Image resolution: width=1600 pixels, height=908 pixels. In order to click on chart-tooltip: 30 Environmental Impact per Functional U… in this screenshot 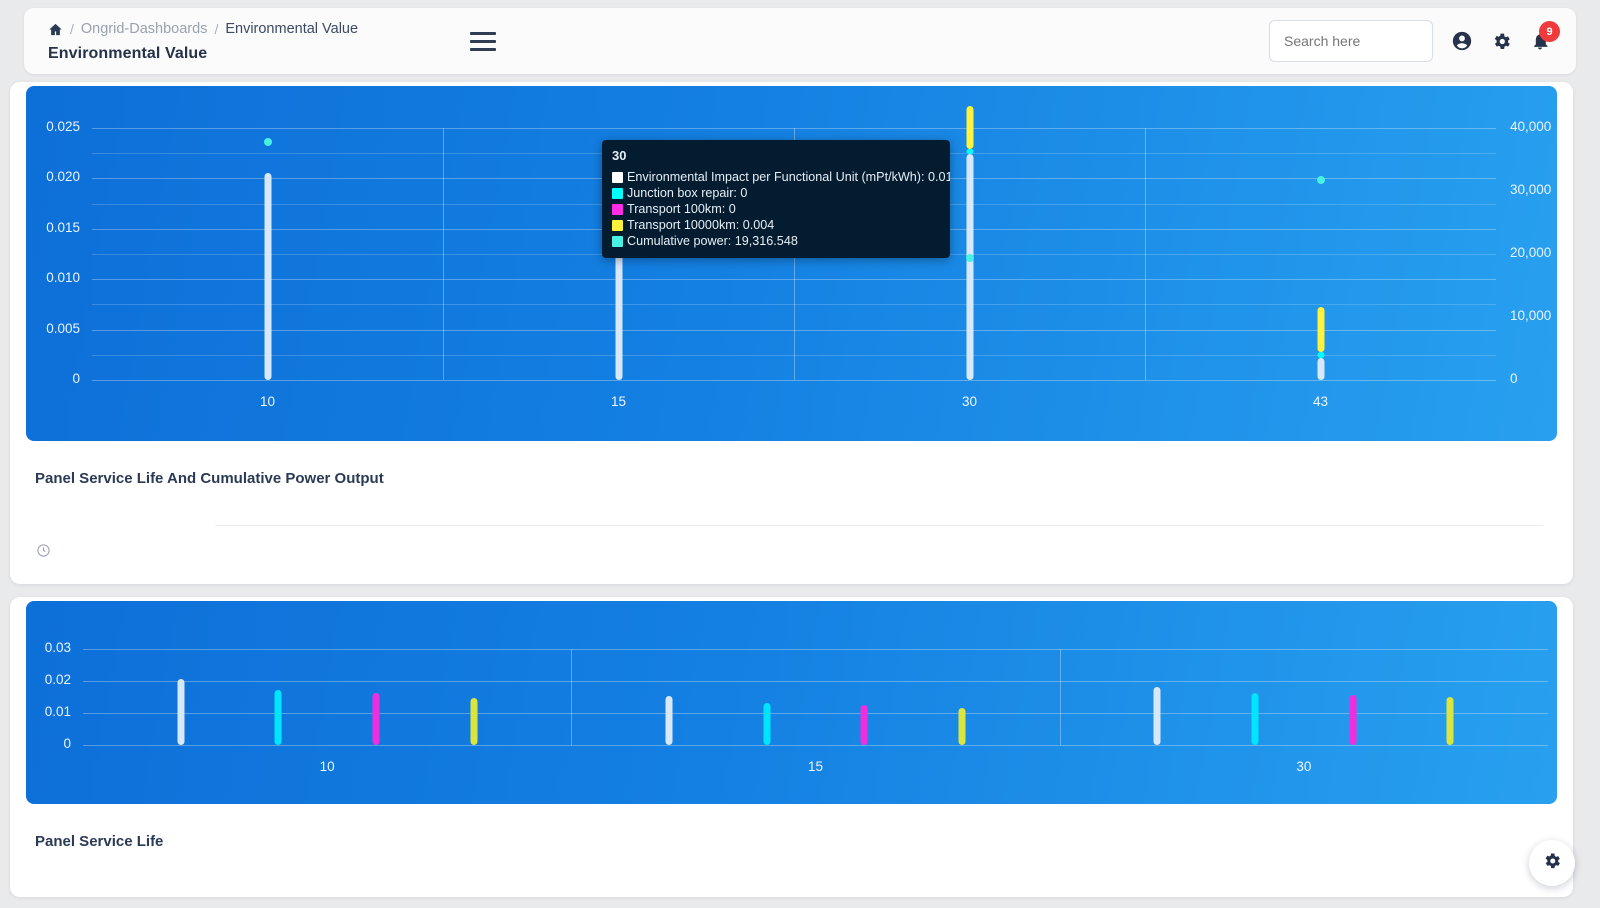, I will do `click(776, 199)`.